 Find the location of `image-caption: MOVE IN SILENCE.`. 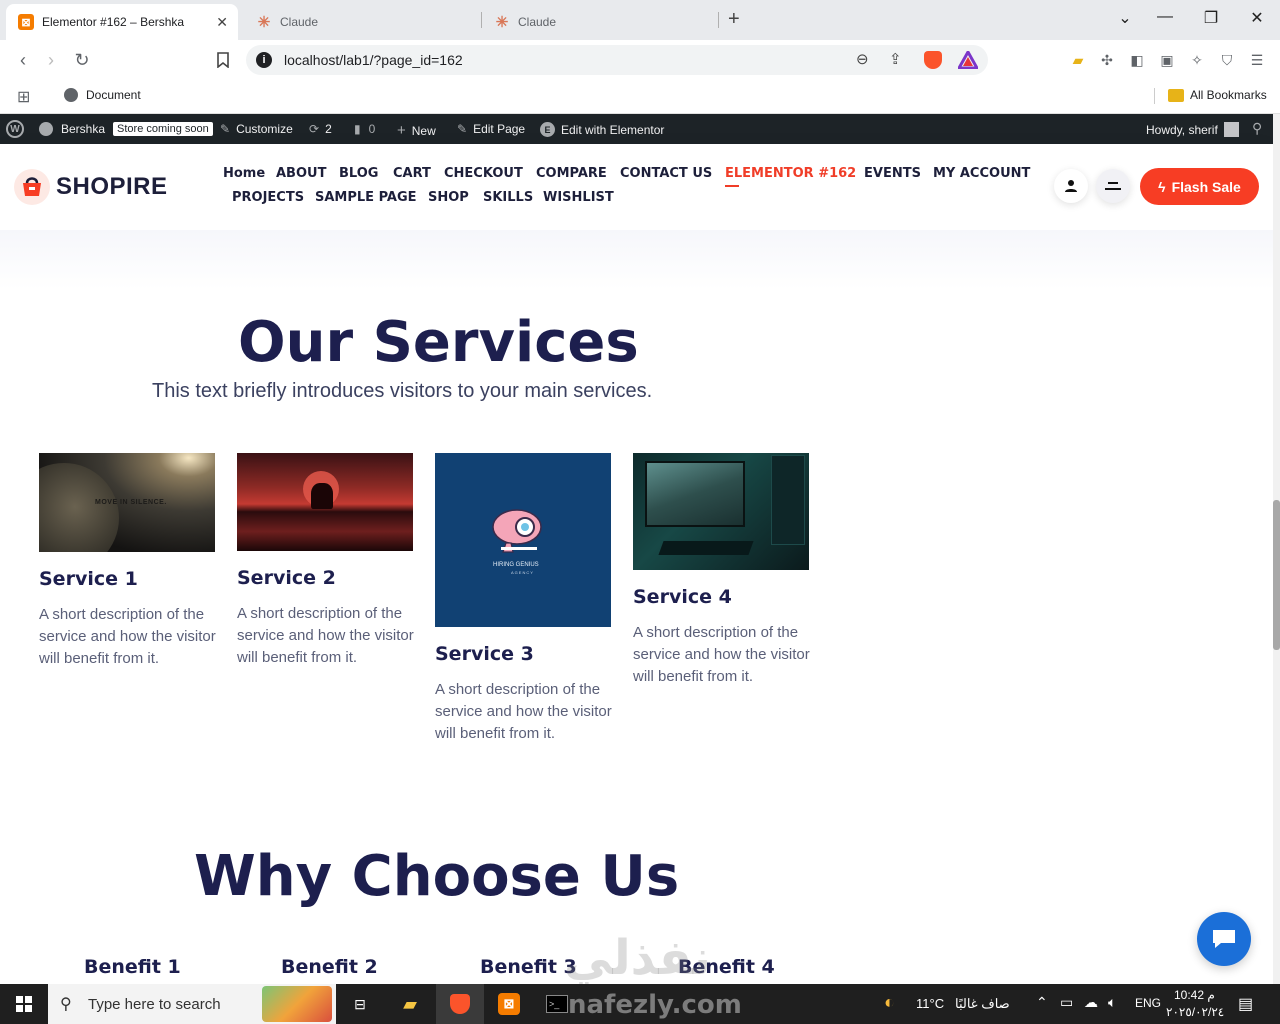

image-caption: MOVE IN SILENCE. is located at coordinates (131, 502).